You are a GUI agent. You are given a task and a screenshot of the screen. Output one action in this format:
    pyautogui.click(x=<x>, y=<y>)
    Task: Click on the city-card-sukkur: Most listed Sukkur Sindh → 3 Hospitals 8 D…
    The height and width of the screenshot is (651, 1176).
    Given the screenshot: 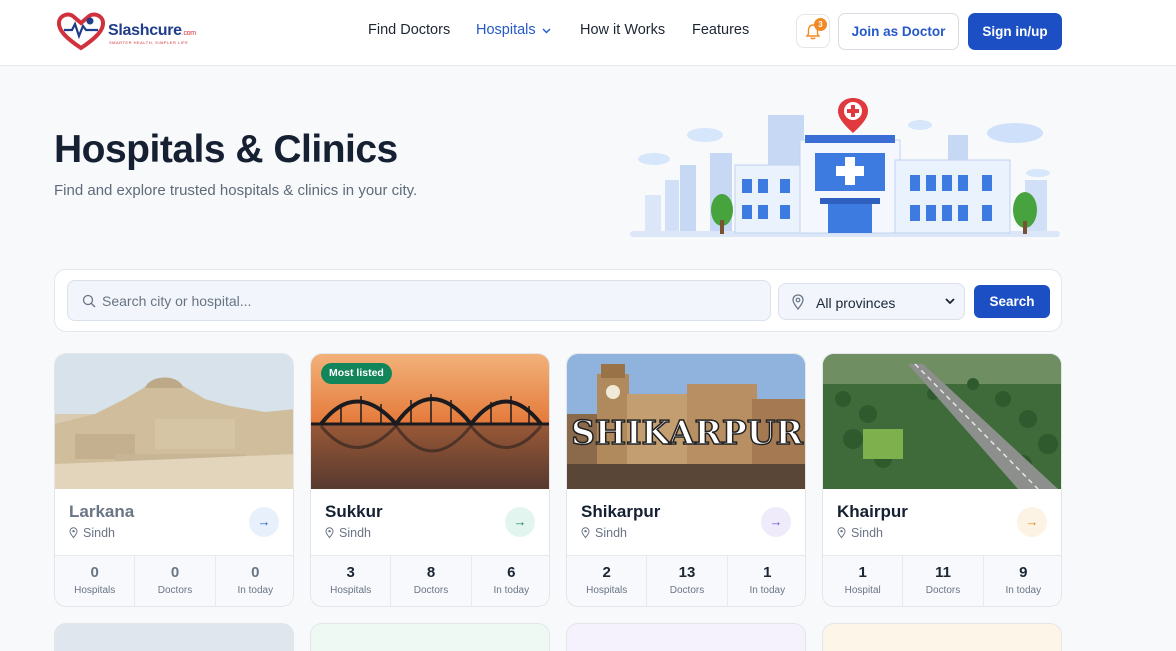 What is the action you would take?
    pyautogui.click(x=430, y=480)
    